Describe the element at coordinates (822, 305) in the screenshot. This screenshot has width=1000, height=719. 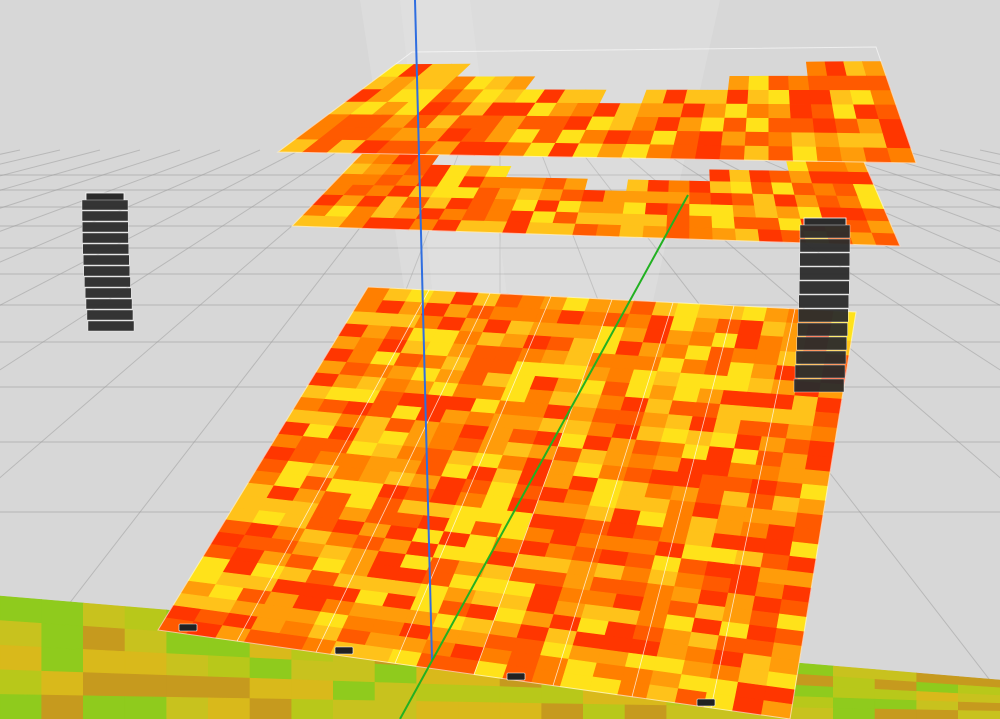
I see `right-line-array` at that location.